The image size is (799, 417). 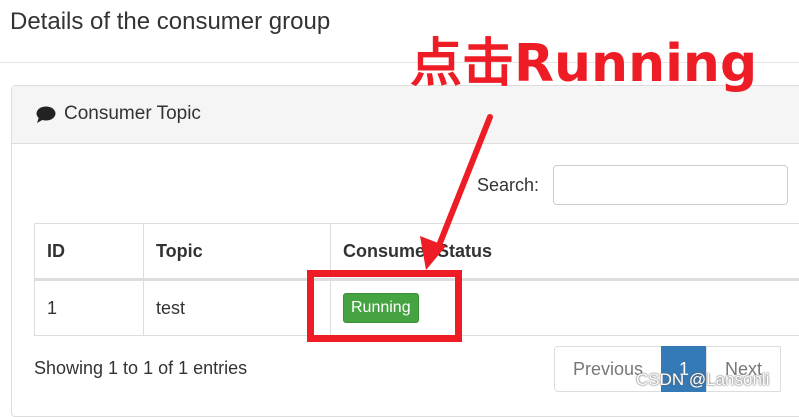 What do you see at coordinates (702, 380) in the screenshot?
I see `watermark: CSDN @Lansonli` at bounding box center [702, 380].